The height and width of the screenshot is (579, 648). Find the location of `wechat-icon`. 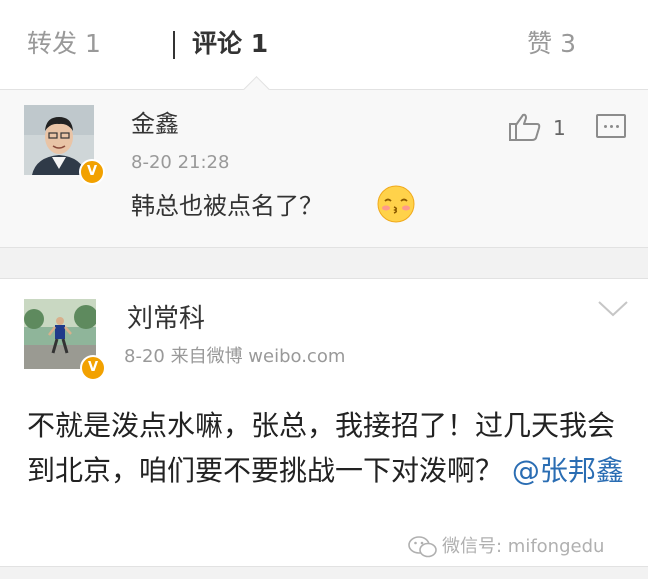

wechat-icon is located at coordinates (422, 547).